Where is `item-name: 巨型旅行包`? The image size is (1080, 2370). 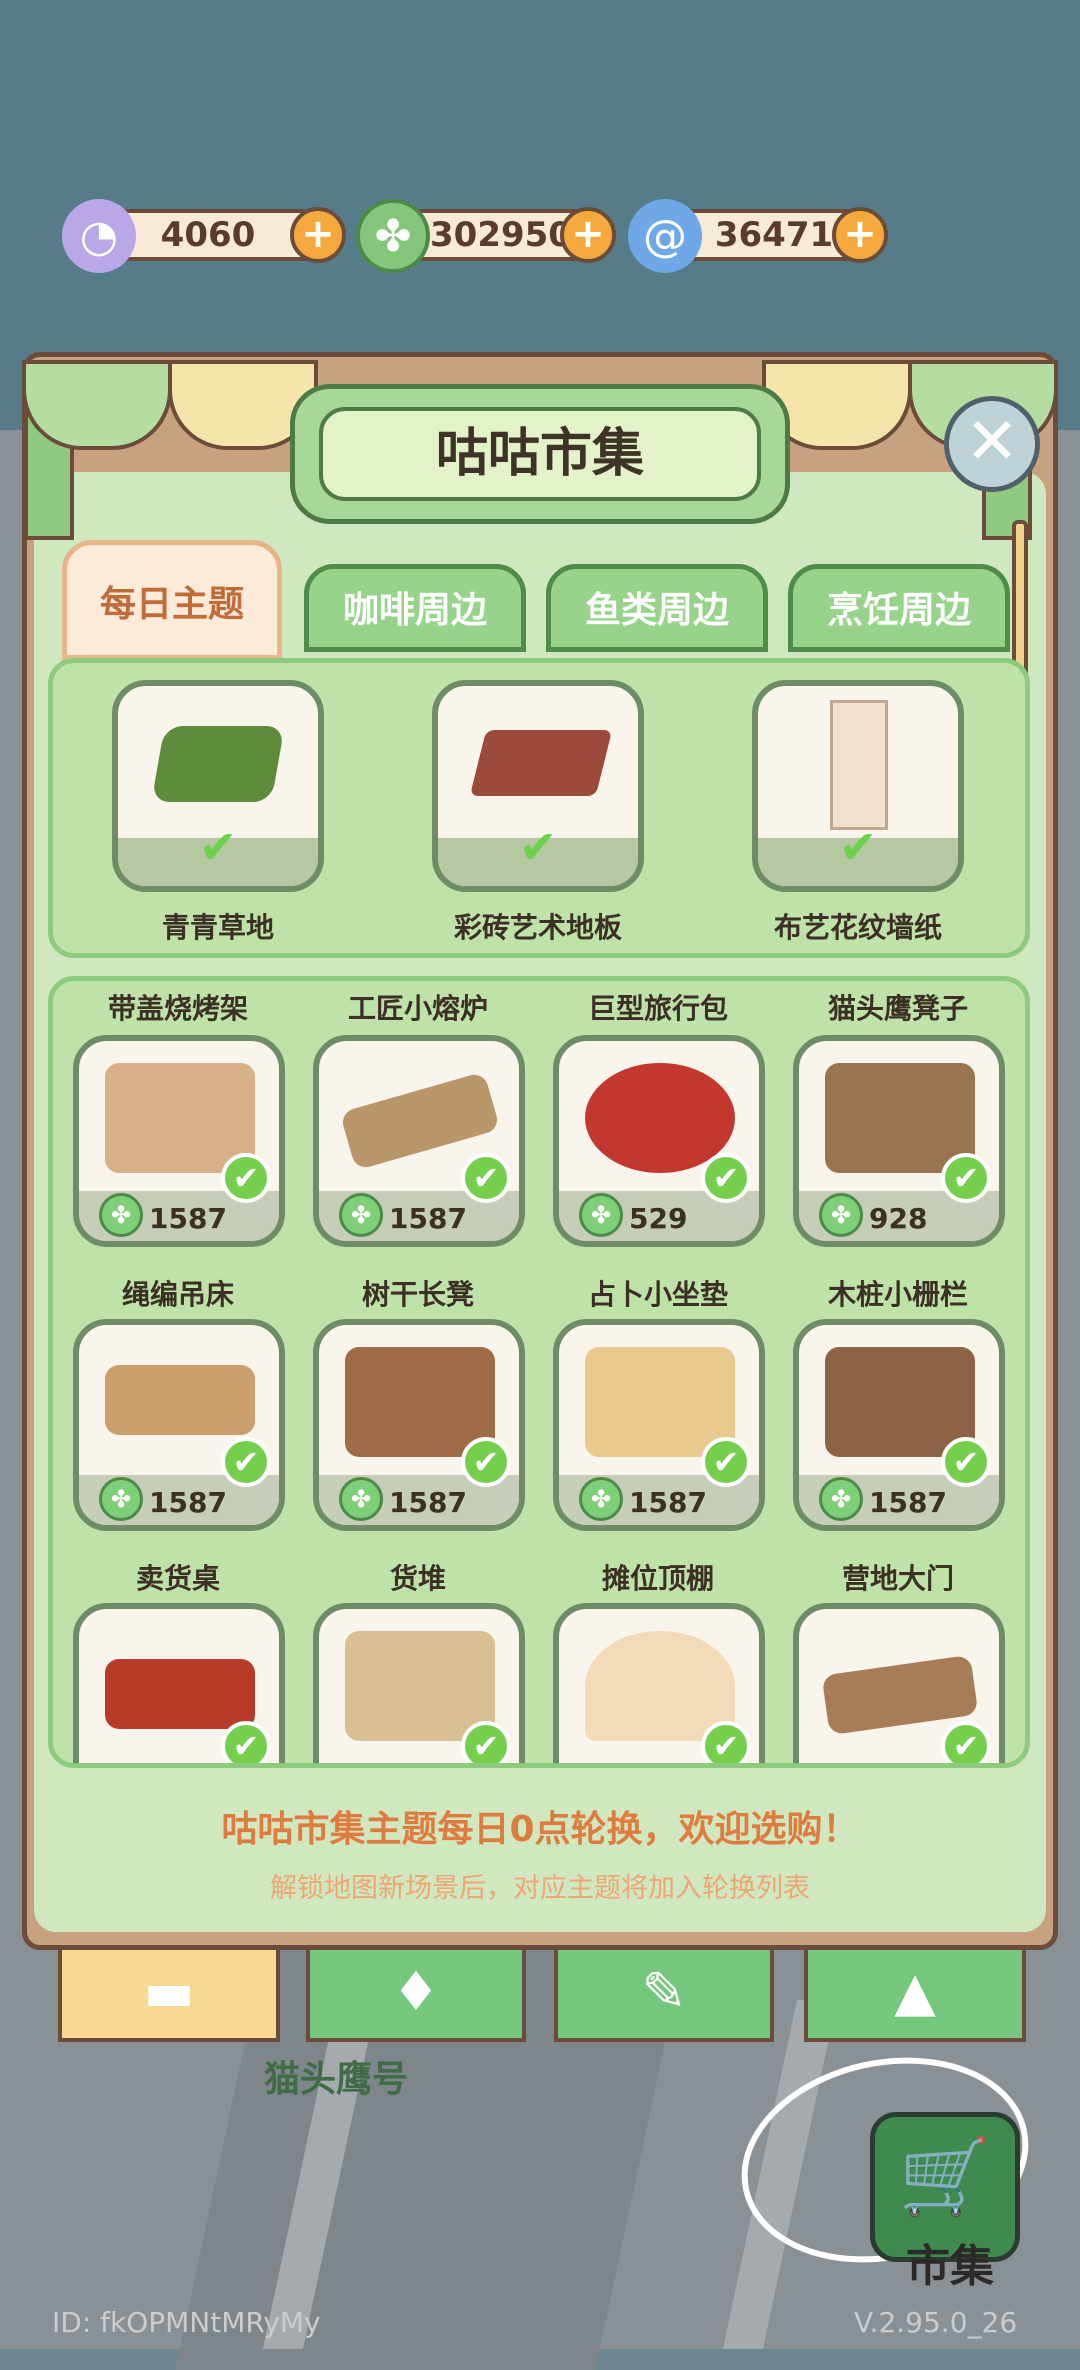
item-name: 巨型旅行包 is located at coordinates (657, 1008).